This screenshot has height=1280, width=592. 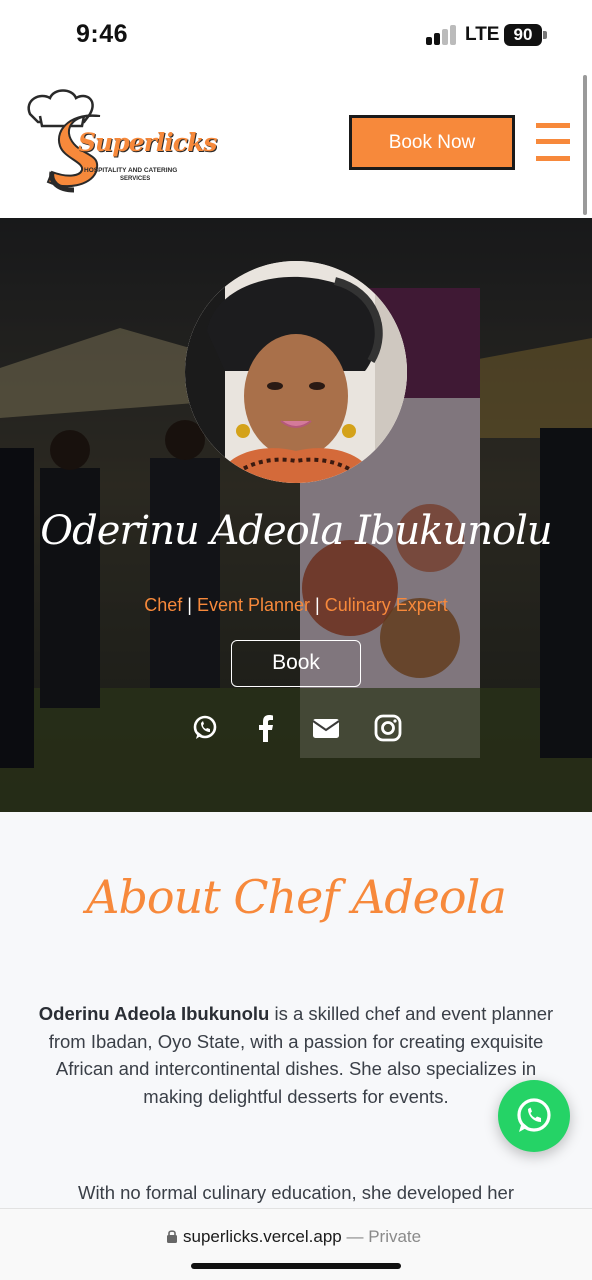 What do you see at coordinates (135, 179) in the screenshot?
I see `logo-subtext-2: SERVICES` at bounding box center [135, 179].